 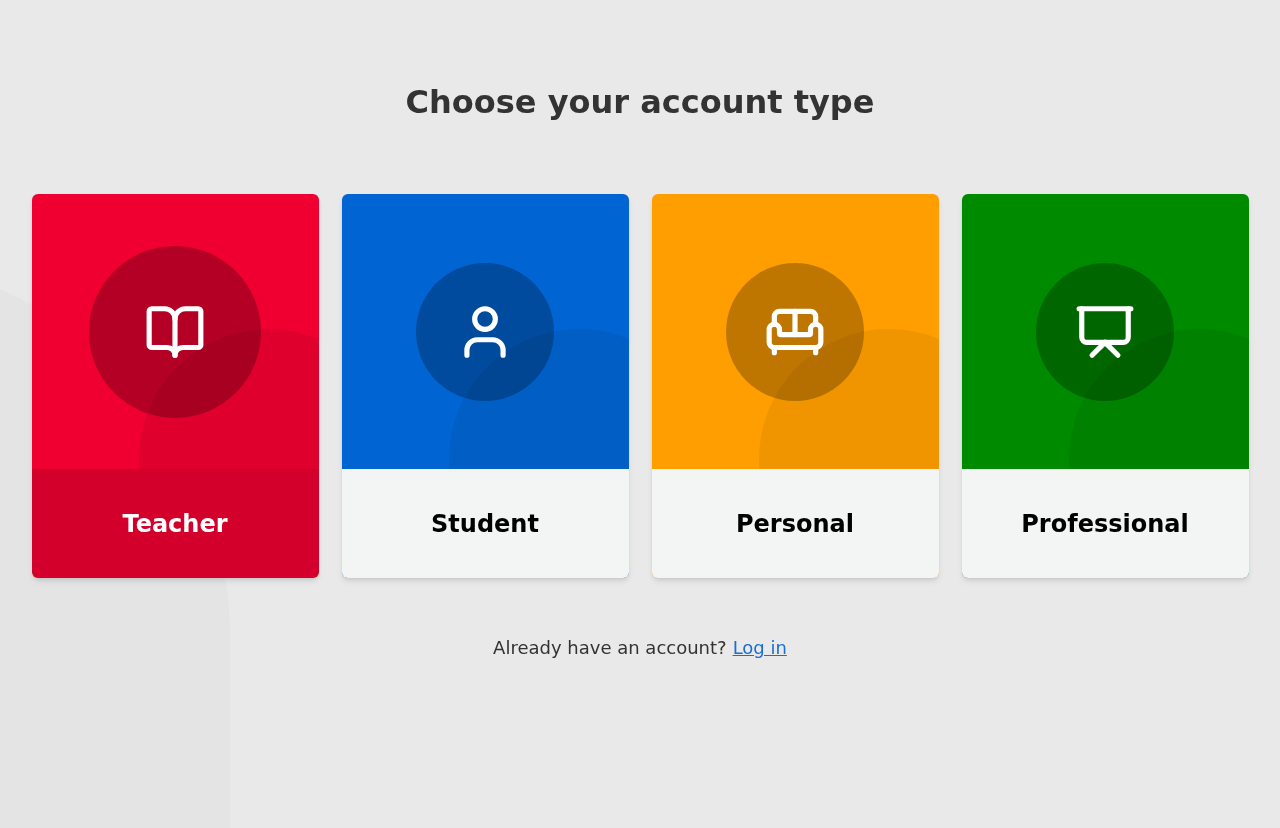 I want to click on account-type-card: Student, so click(x=485, y=386).